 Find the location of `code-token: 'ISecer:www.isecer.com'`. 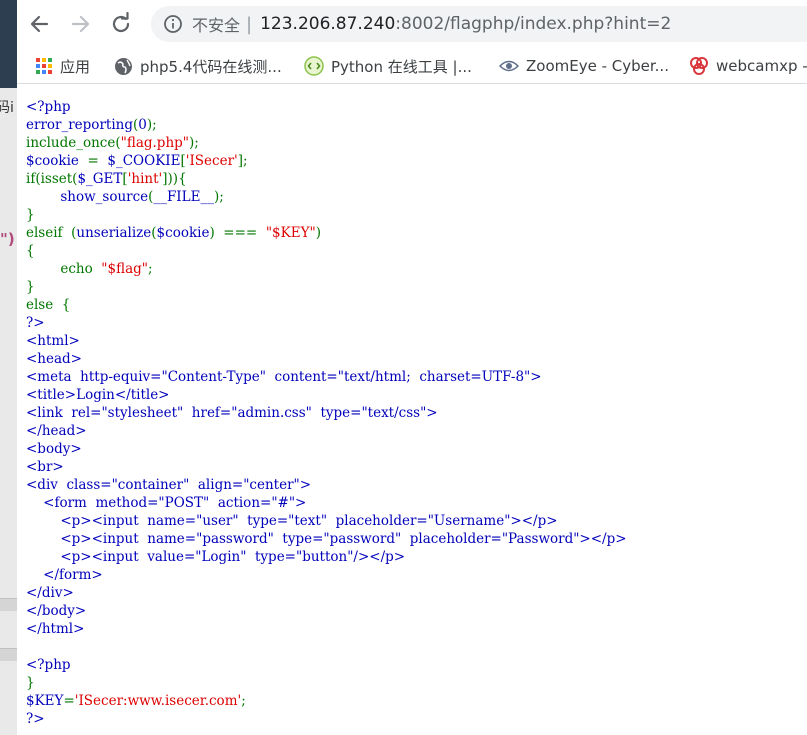

code-token: 'ISecer:www.isecer.com' is located at coordinates (158, 701).